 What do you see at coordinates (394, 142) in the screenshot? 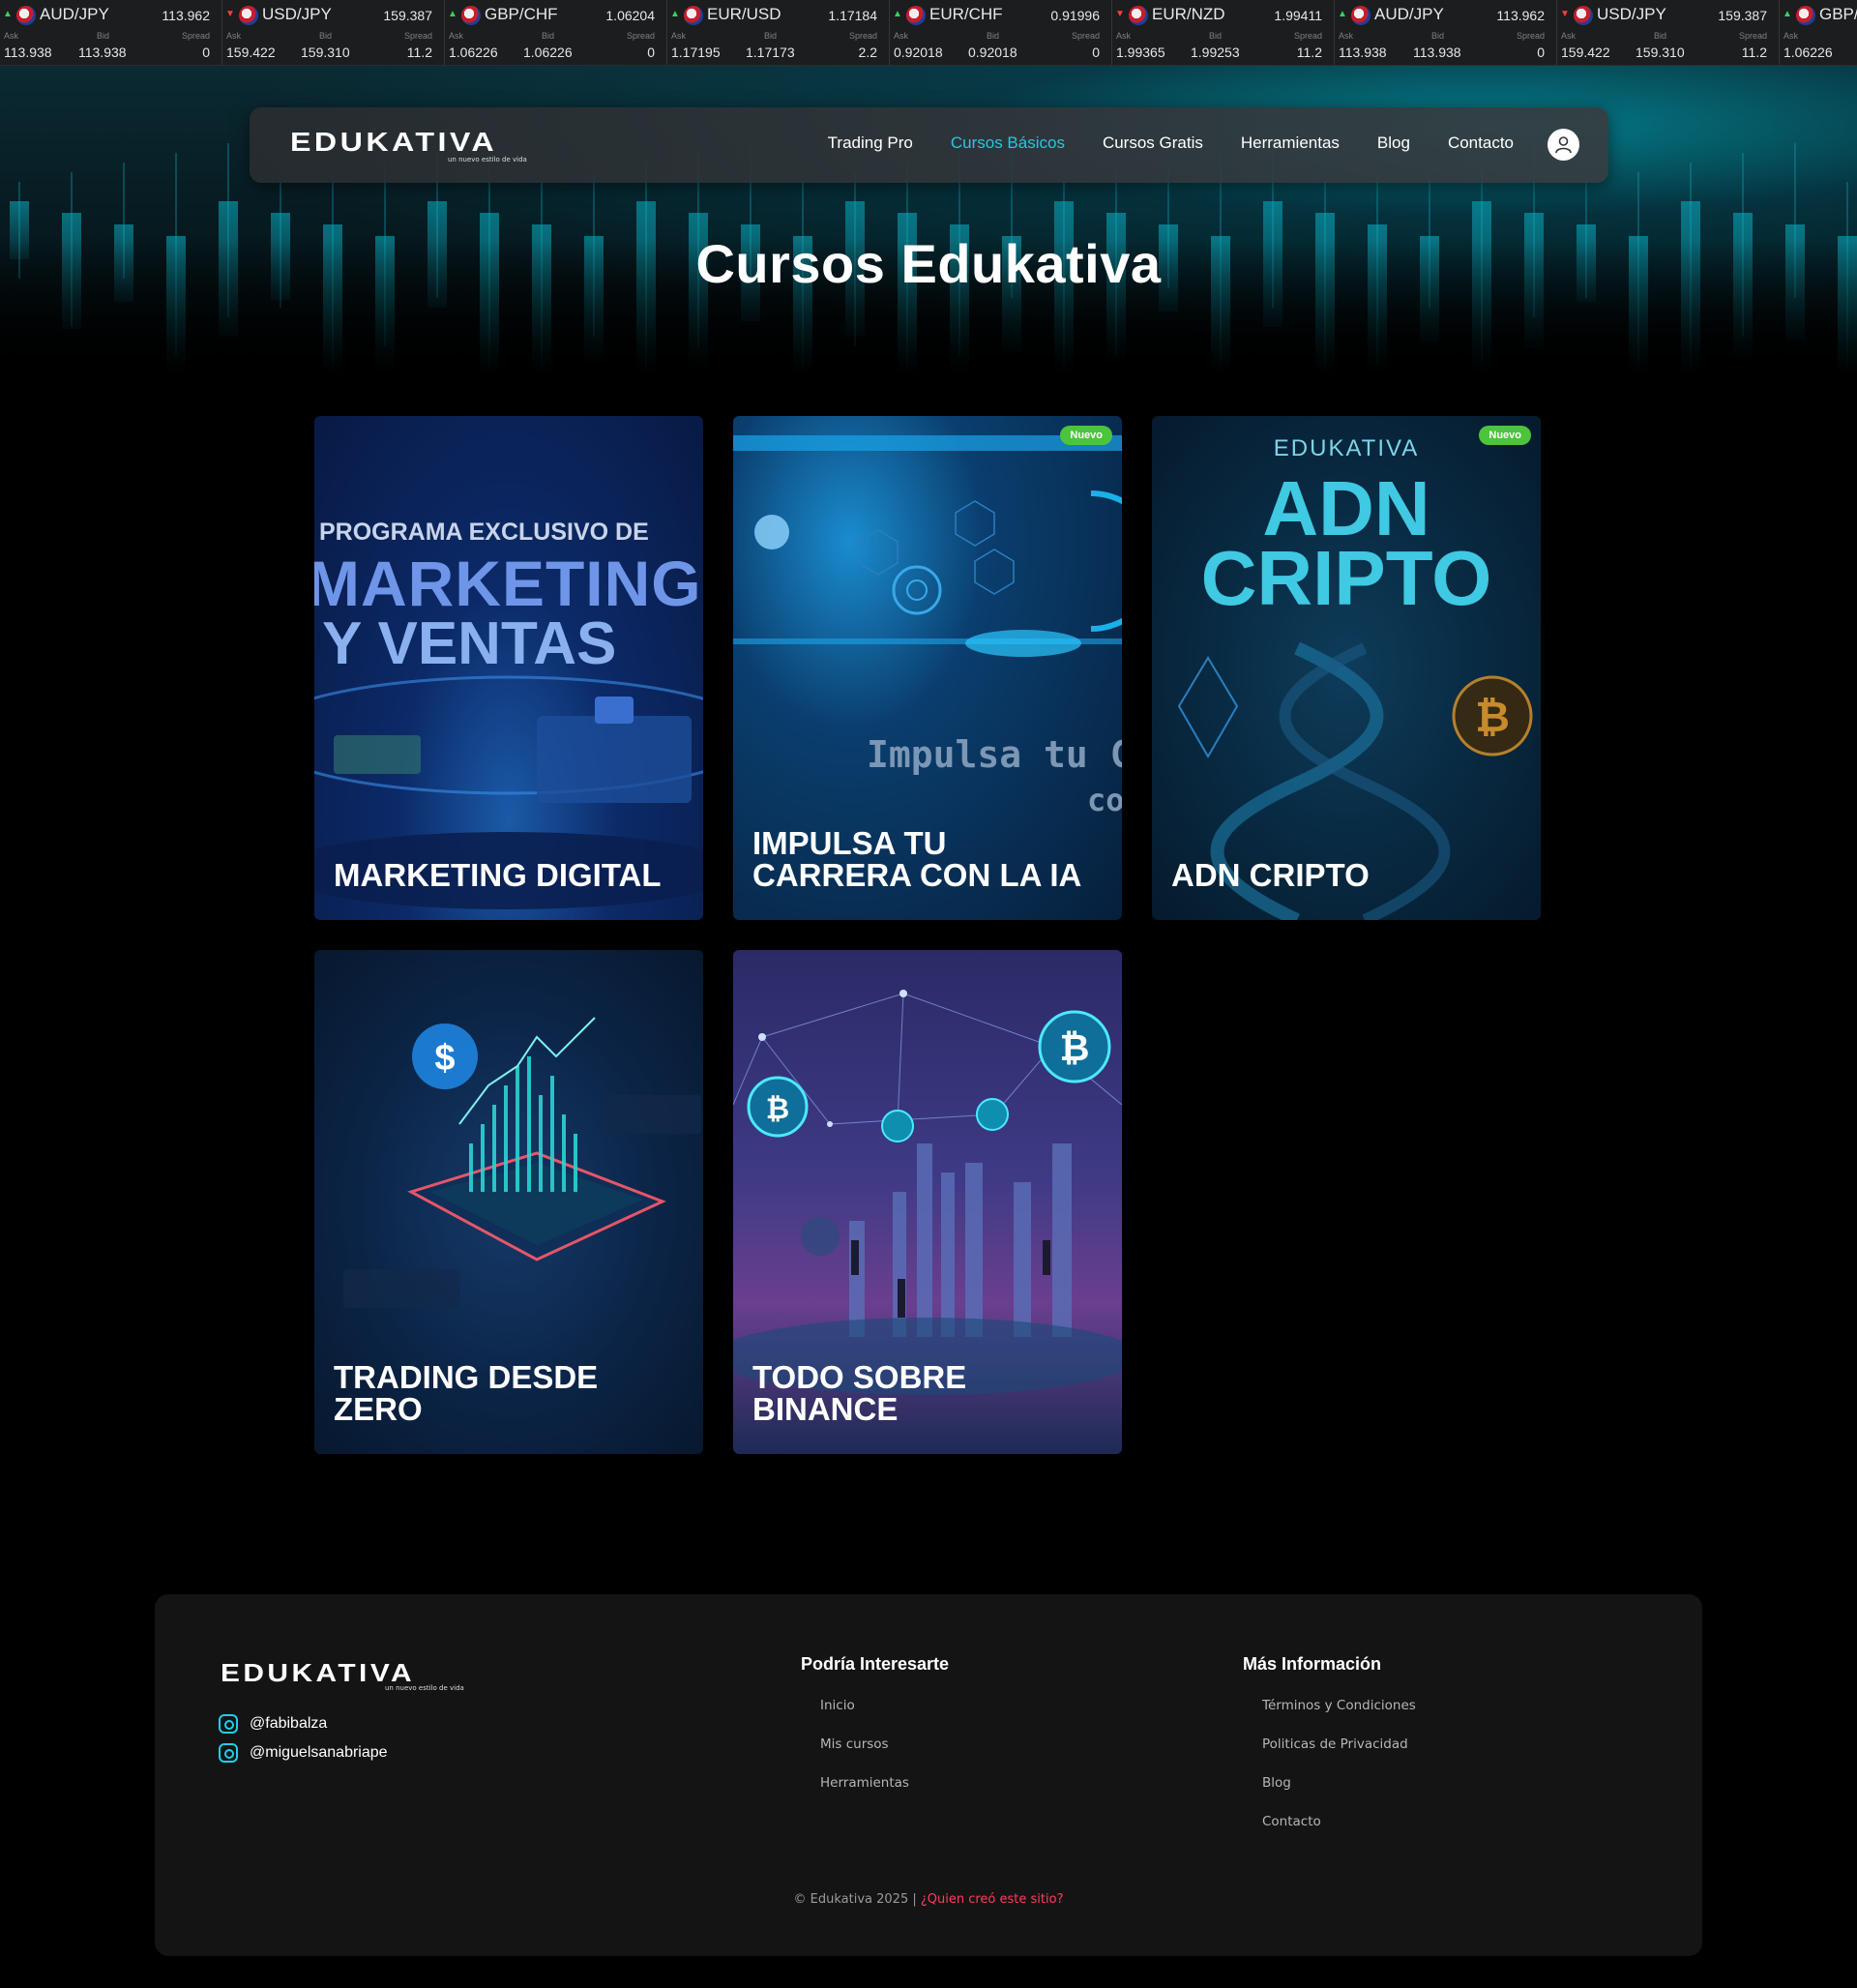
I see `brand-name: EDUKATIVA` at bounding box center [394, 142].